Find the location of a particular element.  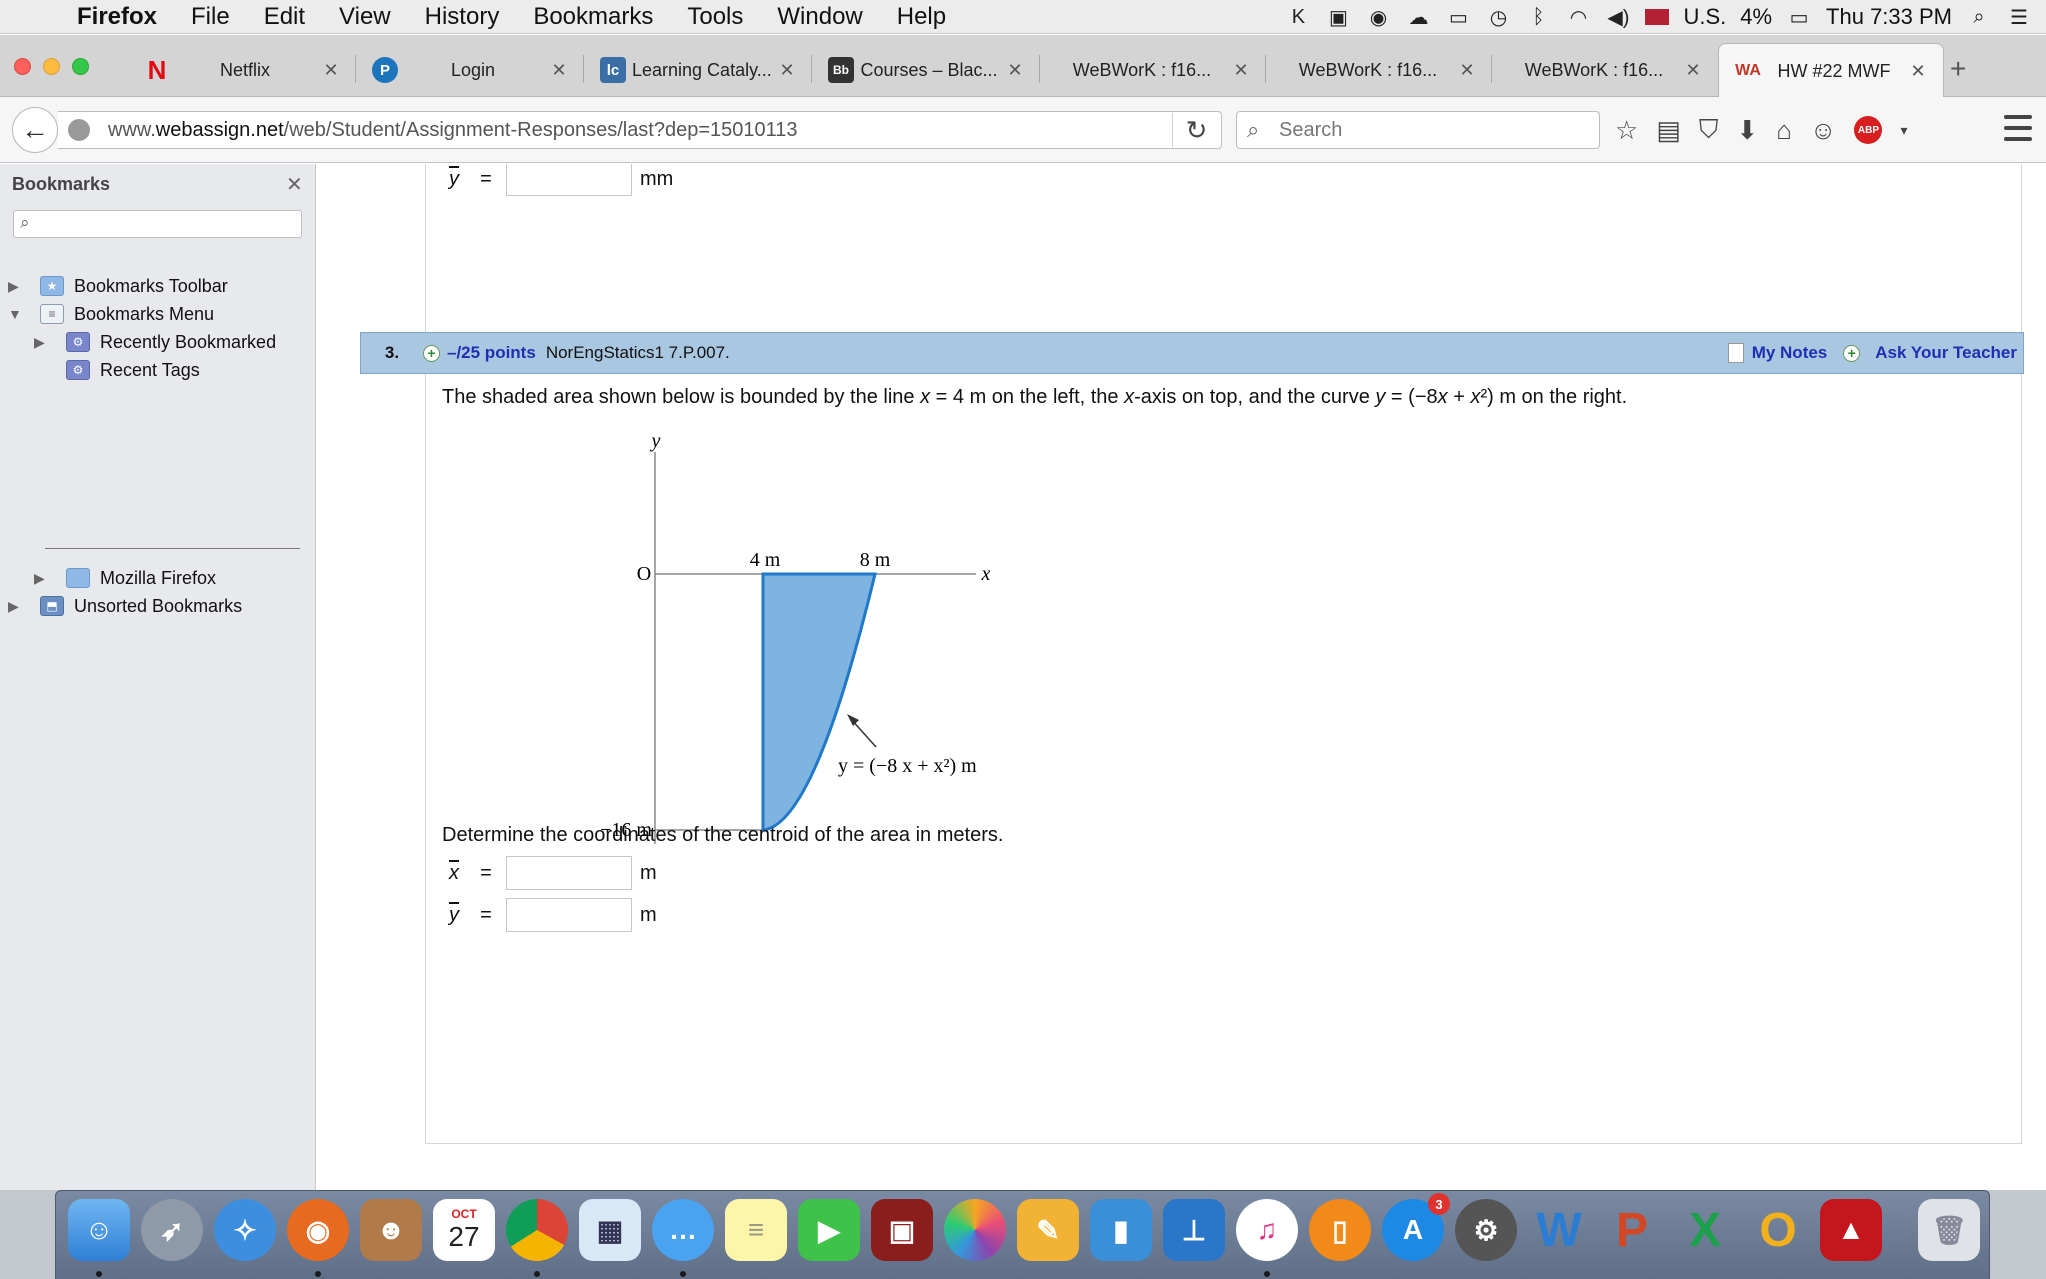

time-machine-icon: ◷ is located at coordinates (1498, 17).